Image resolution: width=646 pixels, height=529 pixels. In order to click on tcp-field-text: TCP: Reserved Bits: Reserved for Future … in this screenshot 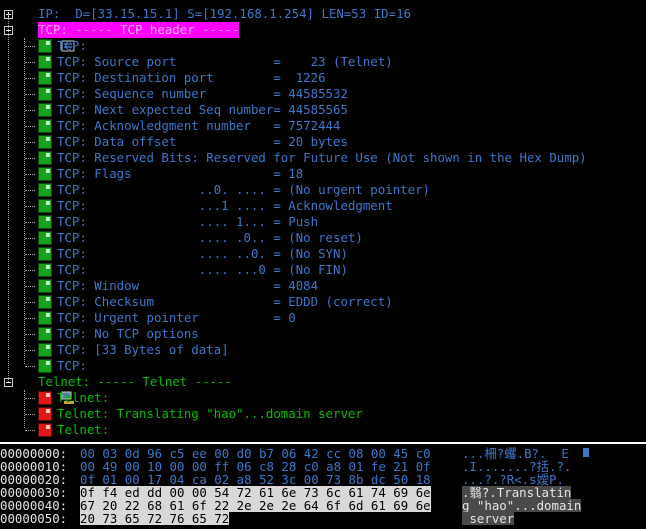, I will do `click(322, 157)`.